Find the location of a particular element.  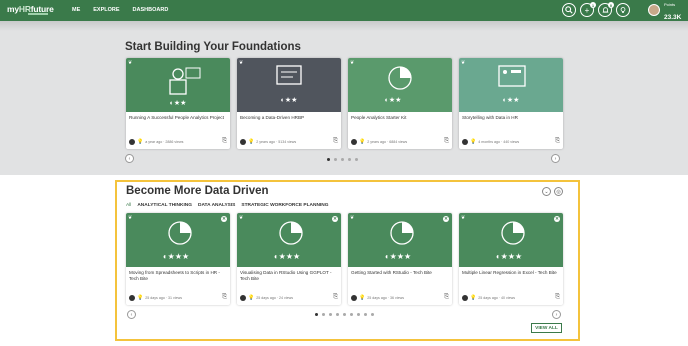

search-icon is located at coordinates (569, 10).